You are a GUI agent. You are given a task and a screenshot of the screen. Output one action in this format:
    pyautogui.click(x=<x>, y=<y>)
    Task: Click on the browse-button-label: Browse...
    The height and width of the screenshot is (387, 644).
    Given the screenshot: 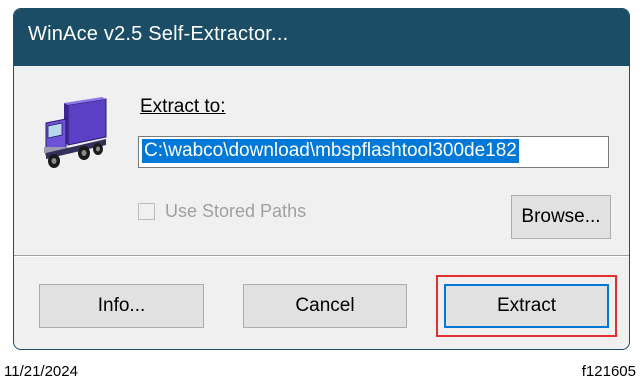 What is the action you would take?
    pyautogui.click(x=561, y=216)
    